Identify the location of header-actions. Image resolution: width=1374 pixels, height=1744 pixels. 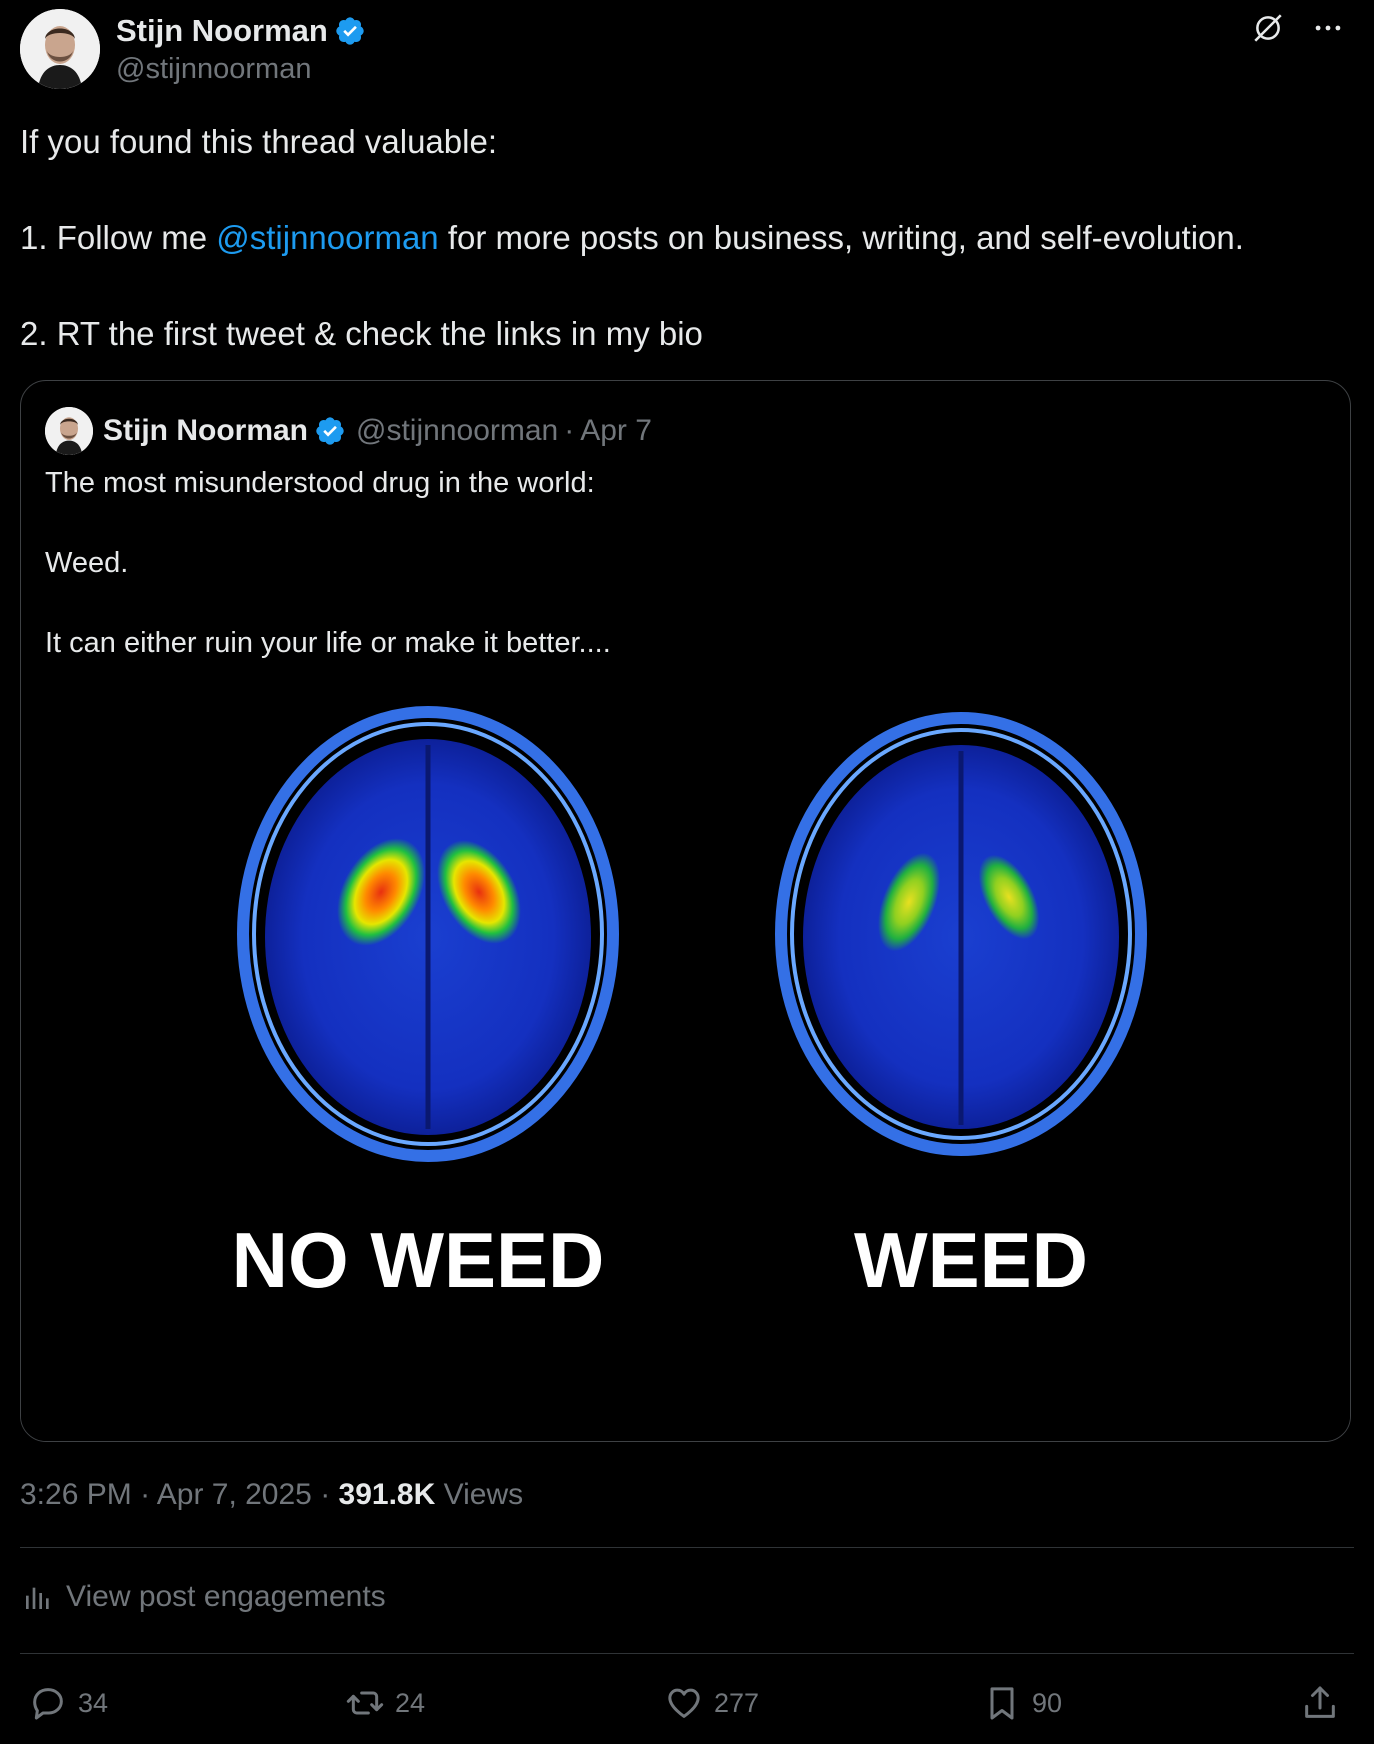
(1298, 28).